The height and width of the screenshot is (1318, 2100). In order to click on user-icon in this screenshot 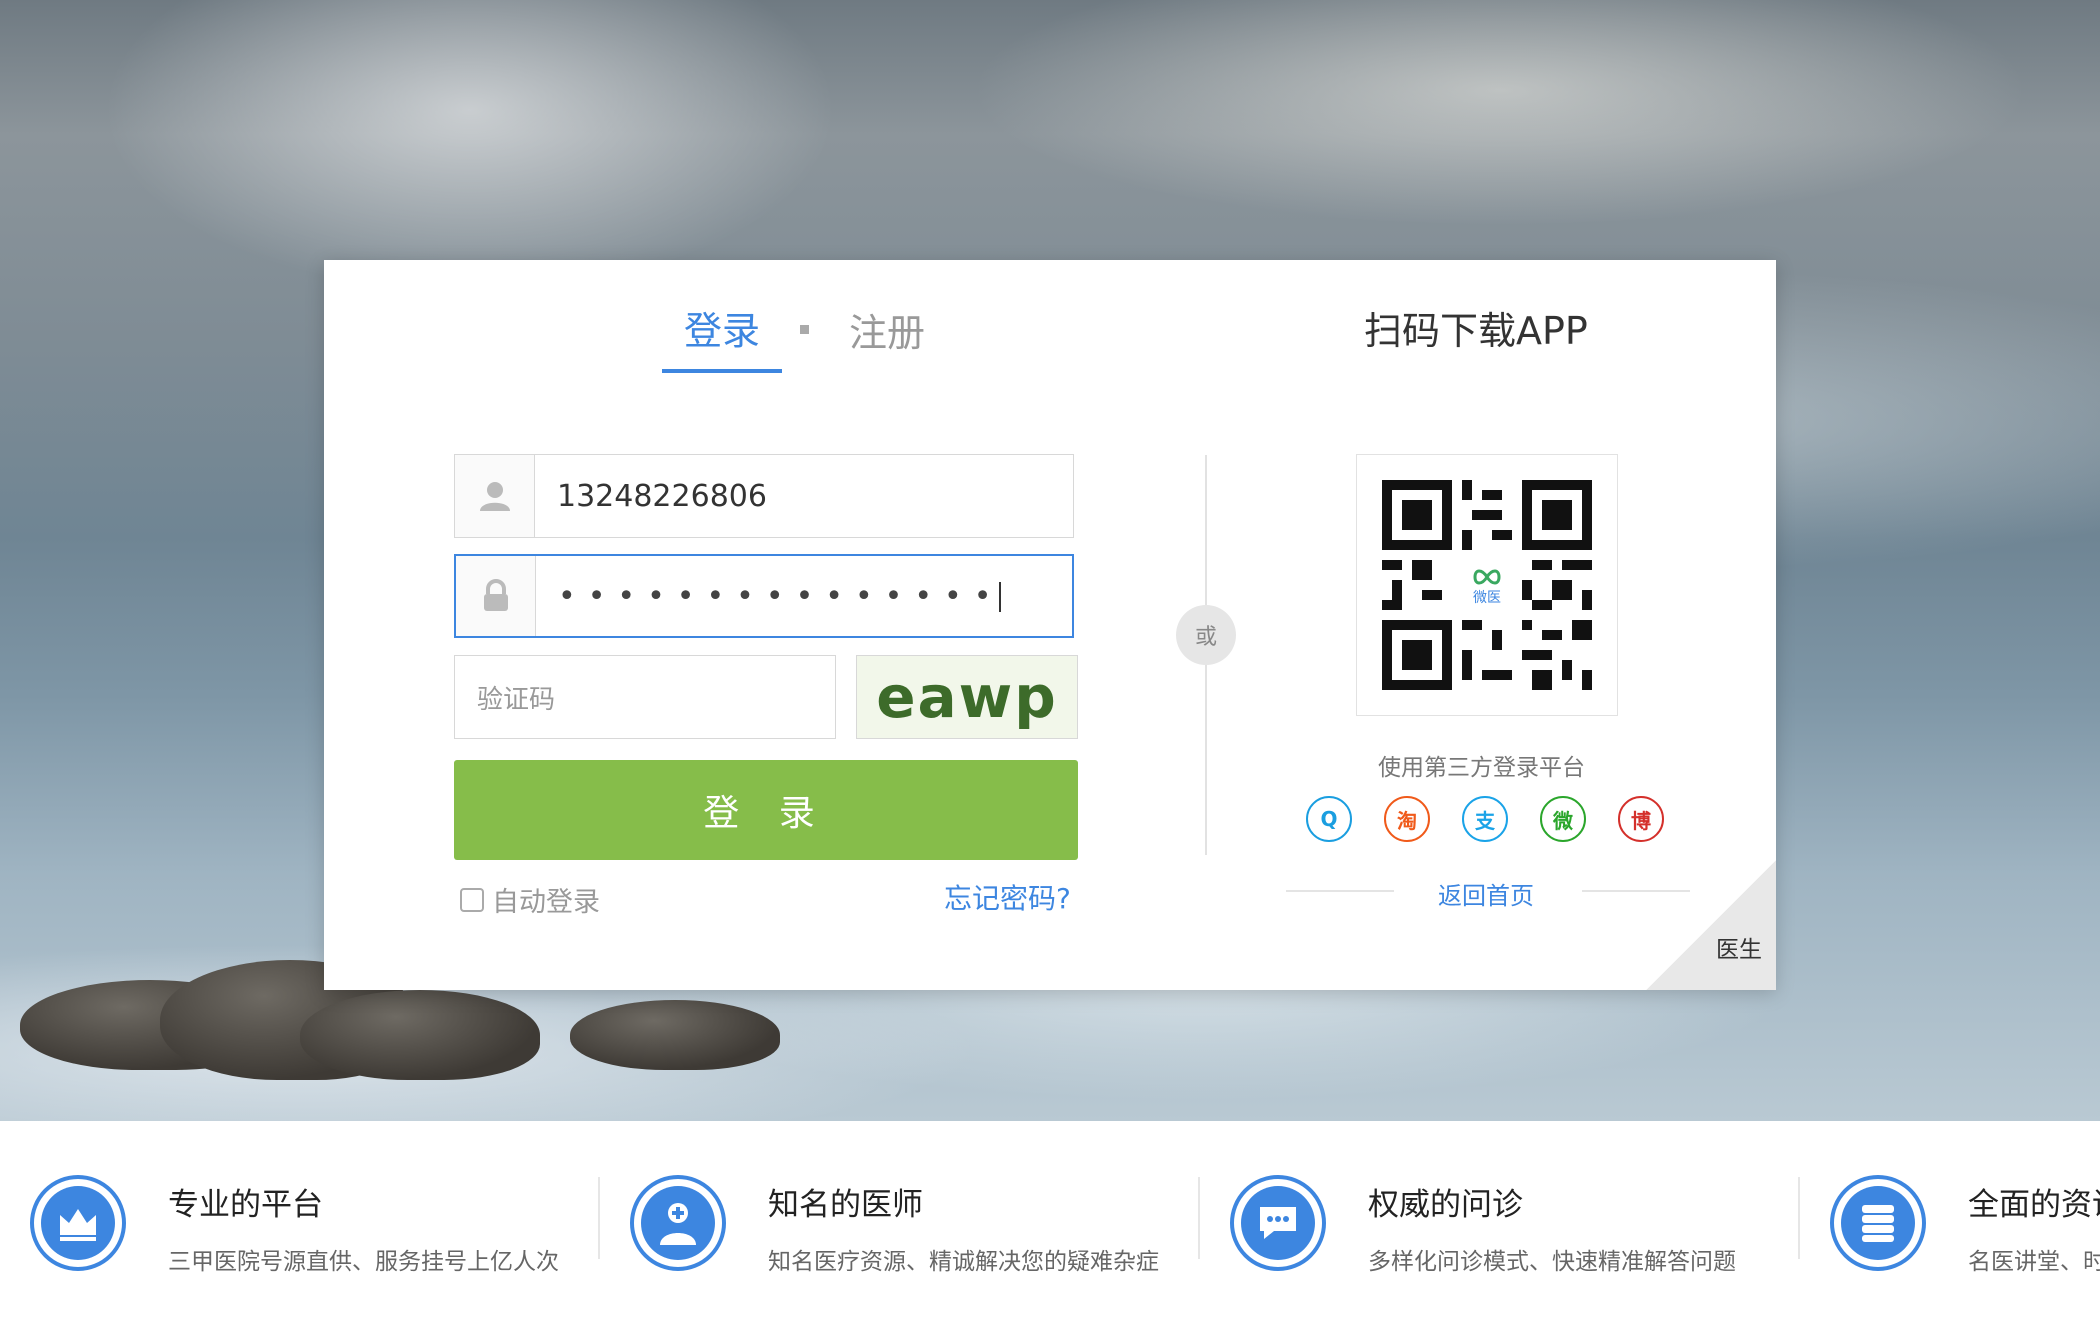, I will do `click(495, 496)`.